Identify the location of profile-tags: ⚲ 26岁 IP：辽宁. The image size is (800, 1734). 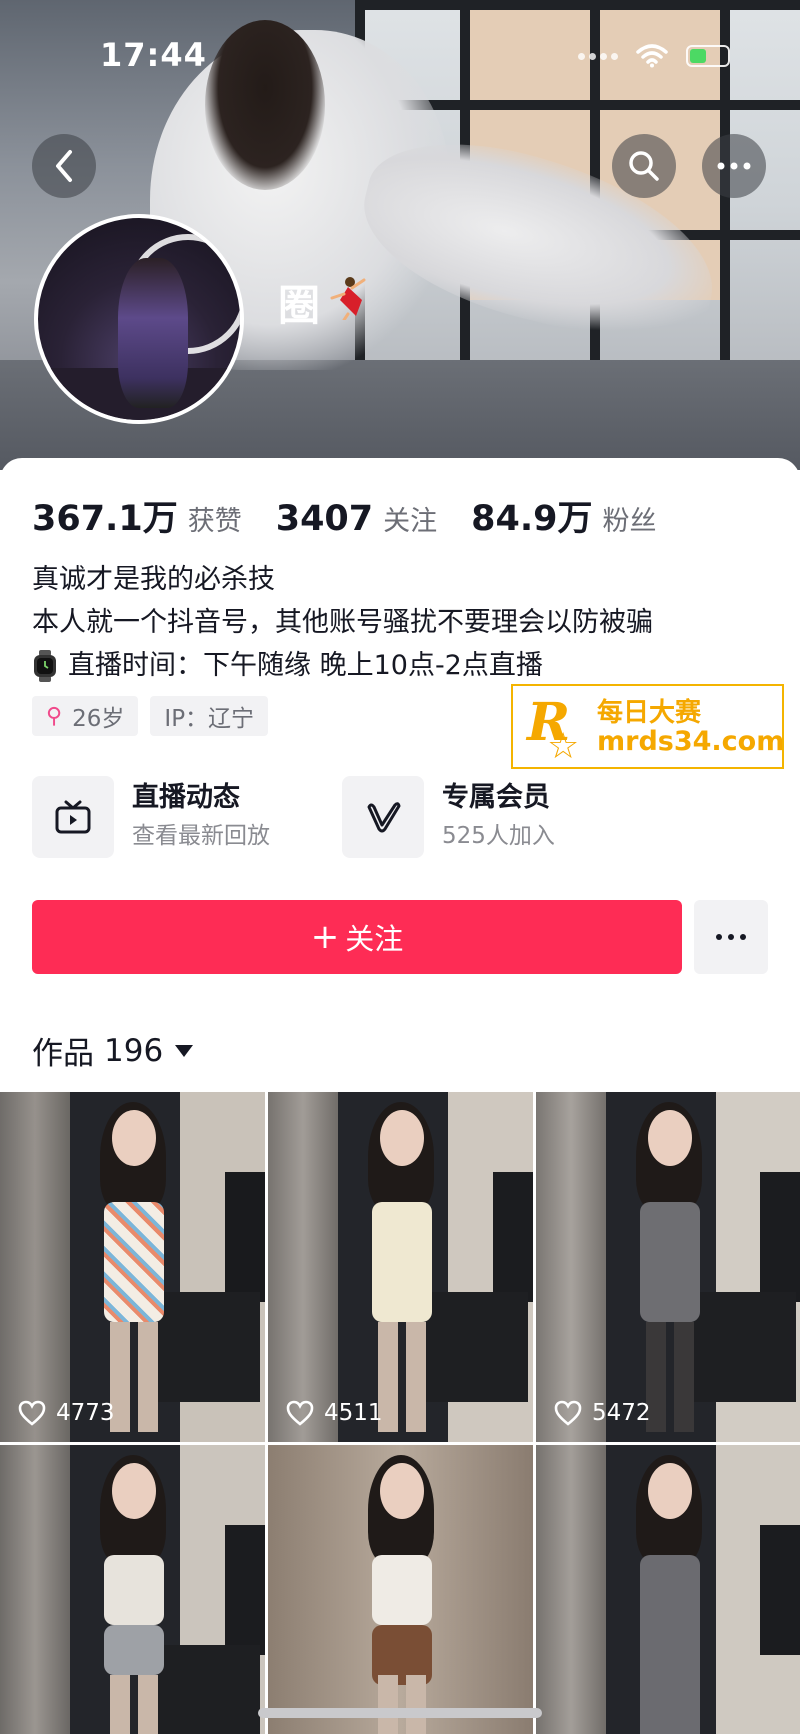
(150, 716).